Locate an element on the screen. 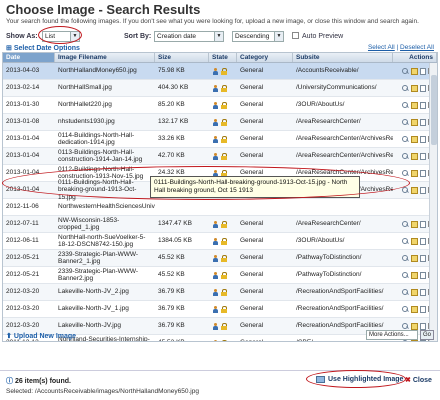 The image size is (440, 400). use-highlighted-image-button: Use Highlighted Image is located at coordinates (359, 379).